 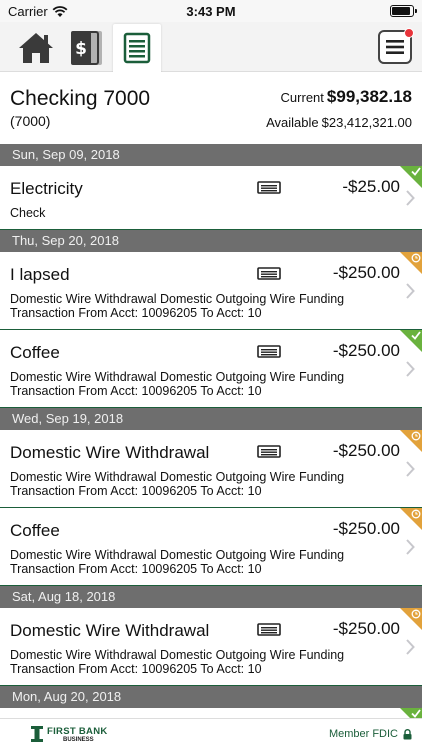 What do you see at coordinates (369, 96) in the screenshot?
I see `current-balance-amount: $99,382.18` at bounding box center [369, 96].